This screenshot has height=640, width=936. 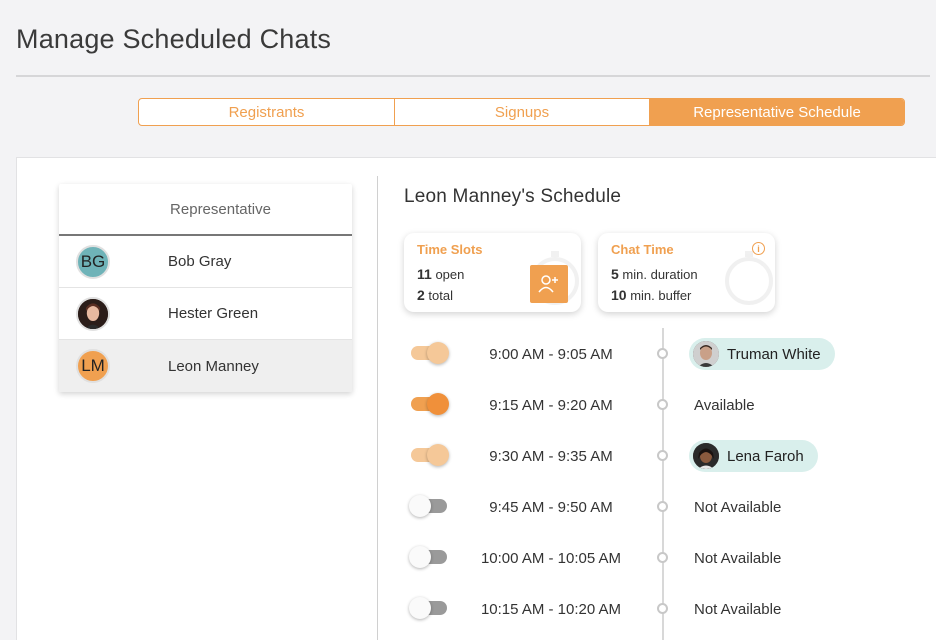 I want to click on representative-list-header: Representative, so click(x=205, y=210).